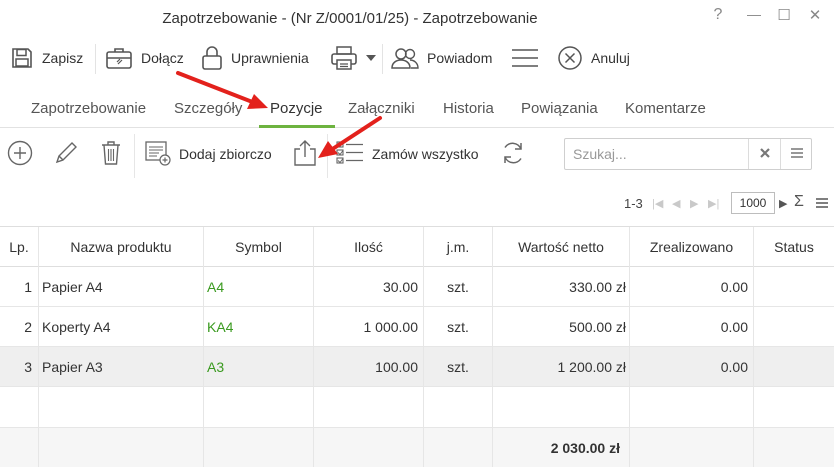 Image resolution: width=834 pixels, height=467 pixels. I want to click on attach-label: Dołącz, so click(162, 58).